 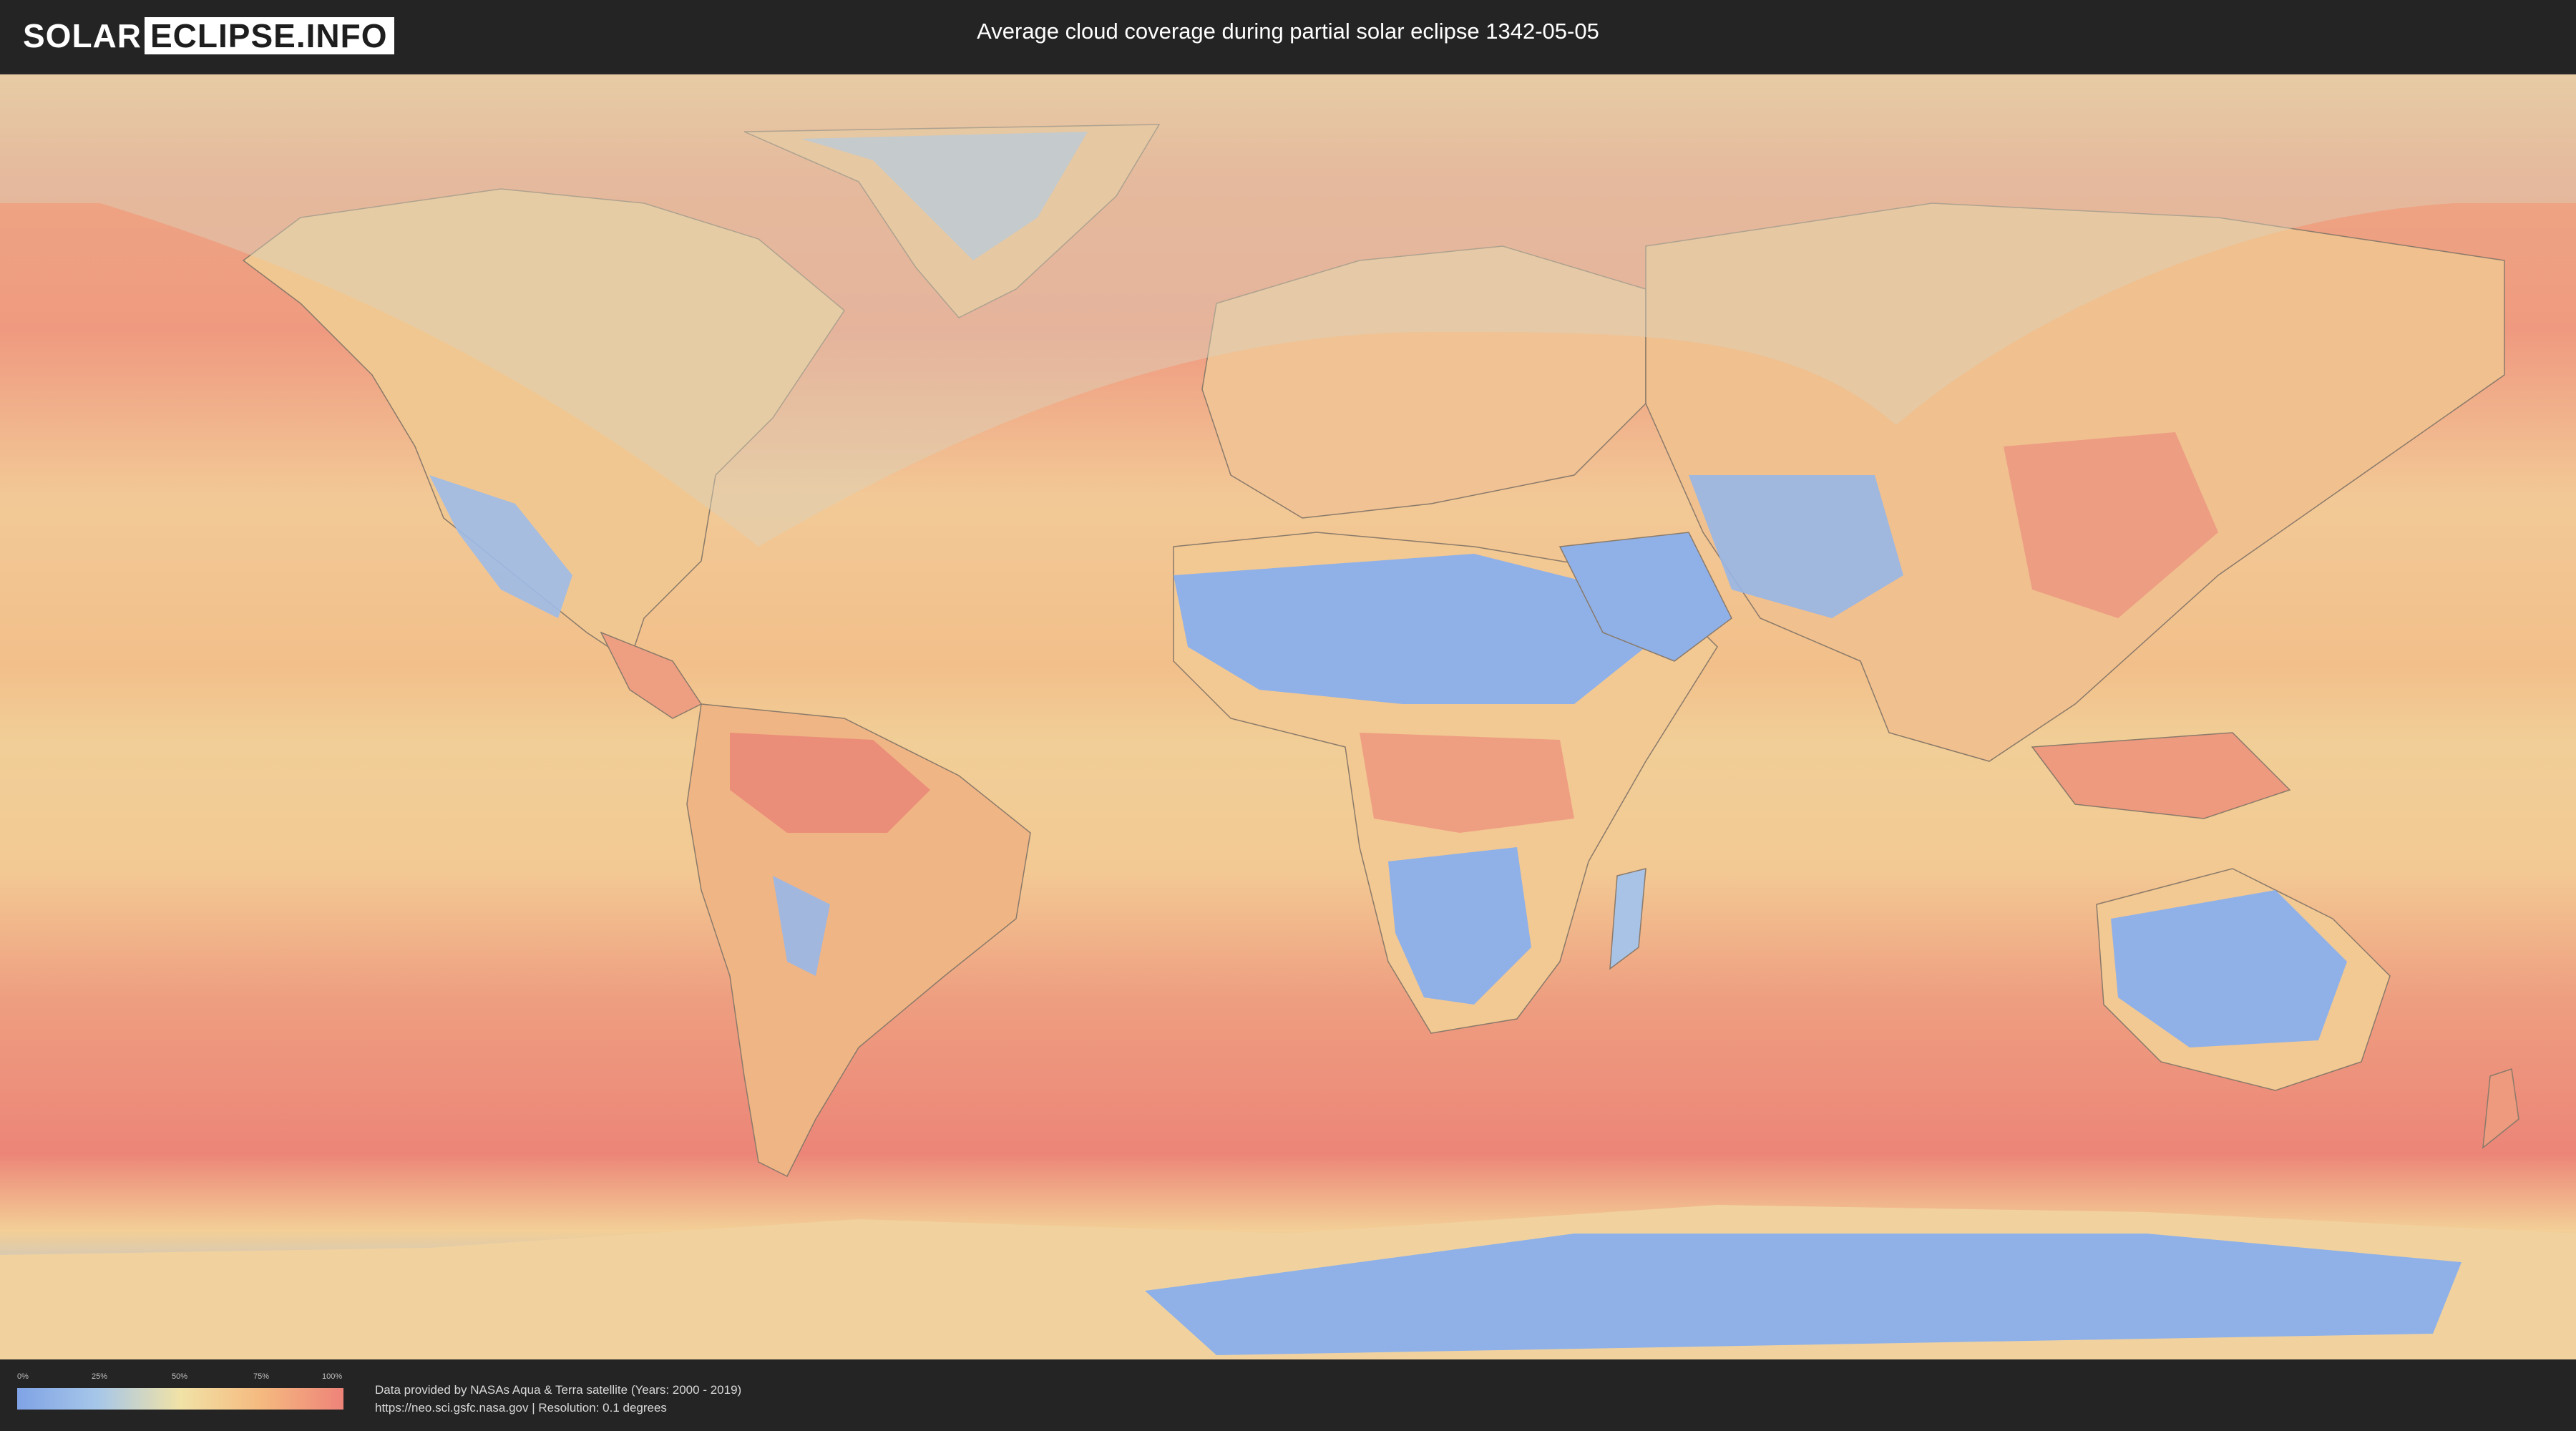 I want to click on legend-label-50: 50%, so click(x=180, y=1376).